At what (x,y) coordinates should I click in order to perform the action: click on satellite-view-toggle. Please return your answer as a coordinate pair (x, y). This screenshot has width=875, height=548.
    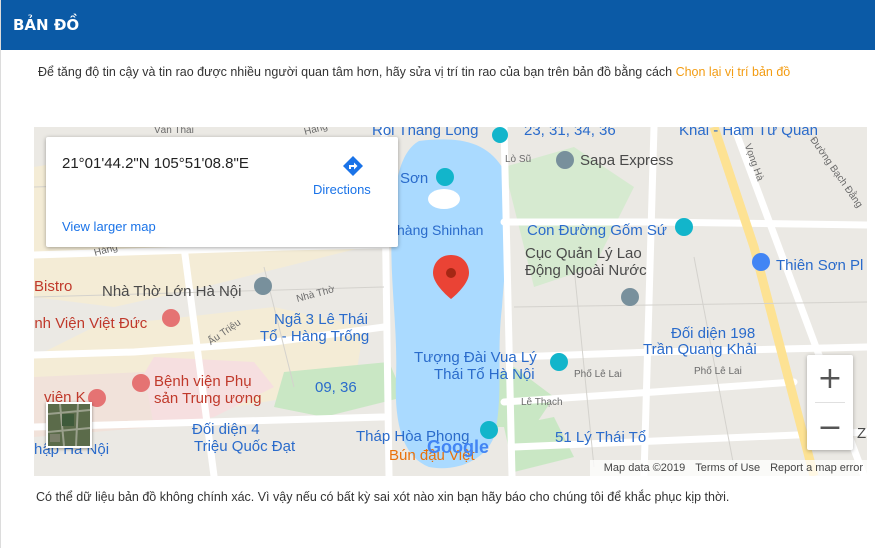
    Looking at the image, I should click on (69, 425).